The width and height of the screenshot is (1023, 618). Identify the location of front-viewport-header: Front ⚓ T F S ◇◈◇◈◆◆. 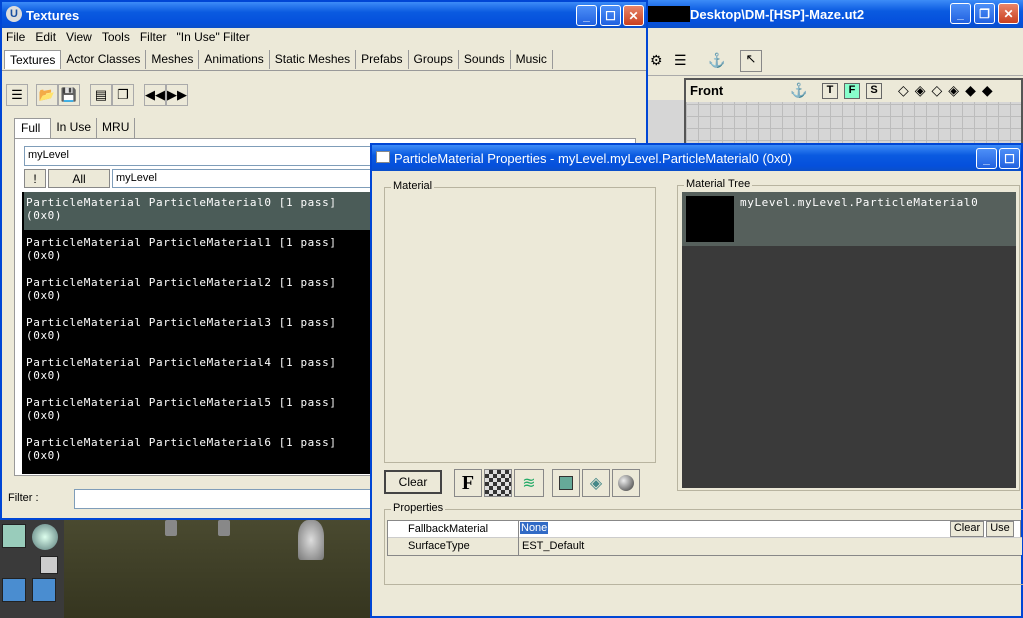
(853, 91).